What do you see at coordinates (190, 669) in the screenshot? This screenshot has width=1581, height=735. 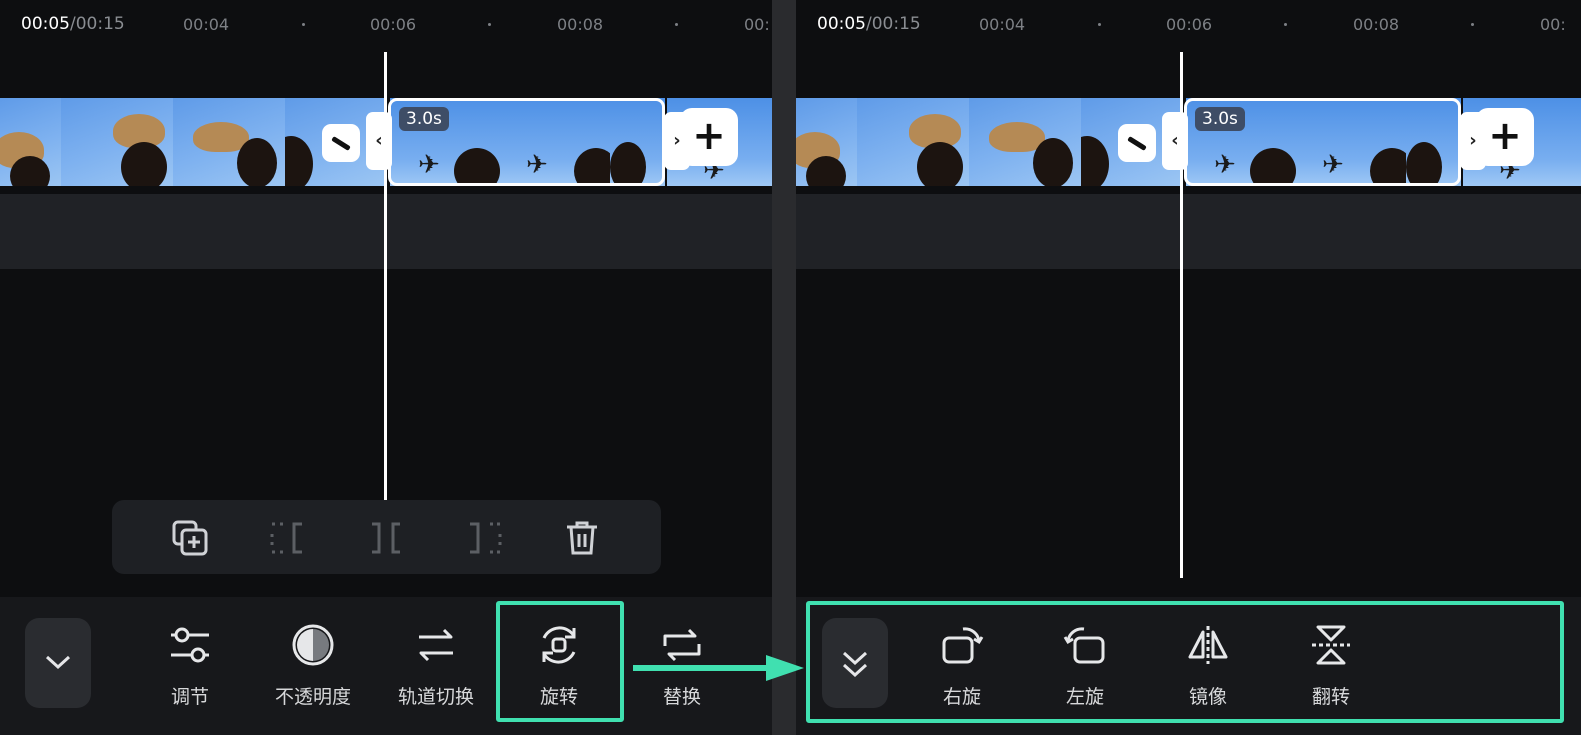 I see `tool-adjust: 调节` at bounding box center [190, 669].